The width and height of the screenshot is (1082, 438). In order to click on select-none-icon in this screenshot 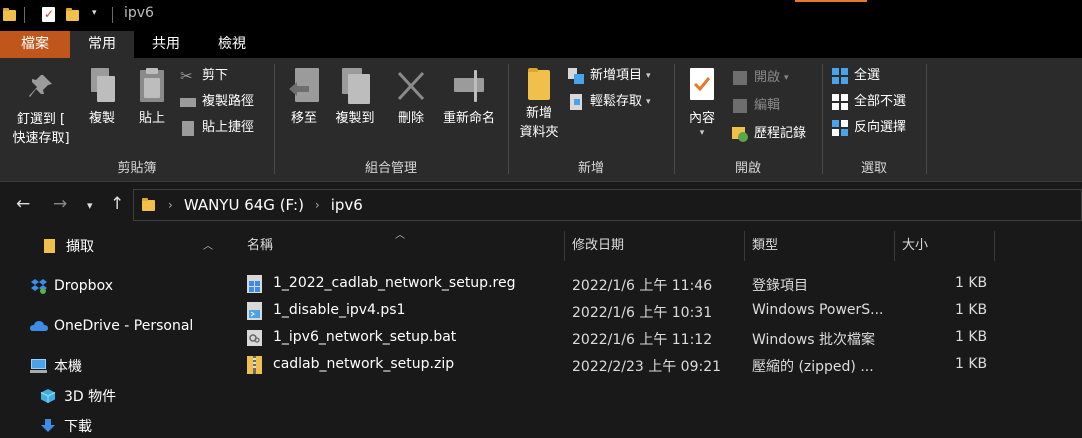, I will do `click(840, 102)`.